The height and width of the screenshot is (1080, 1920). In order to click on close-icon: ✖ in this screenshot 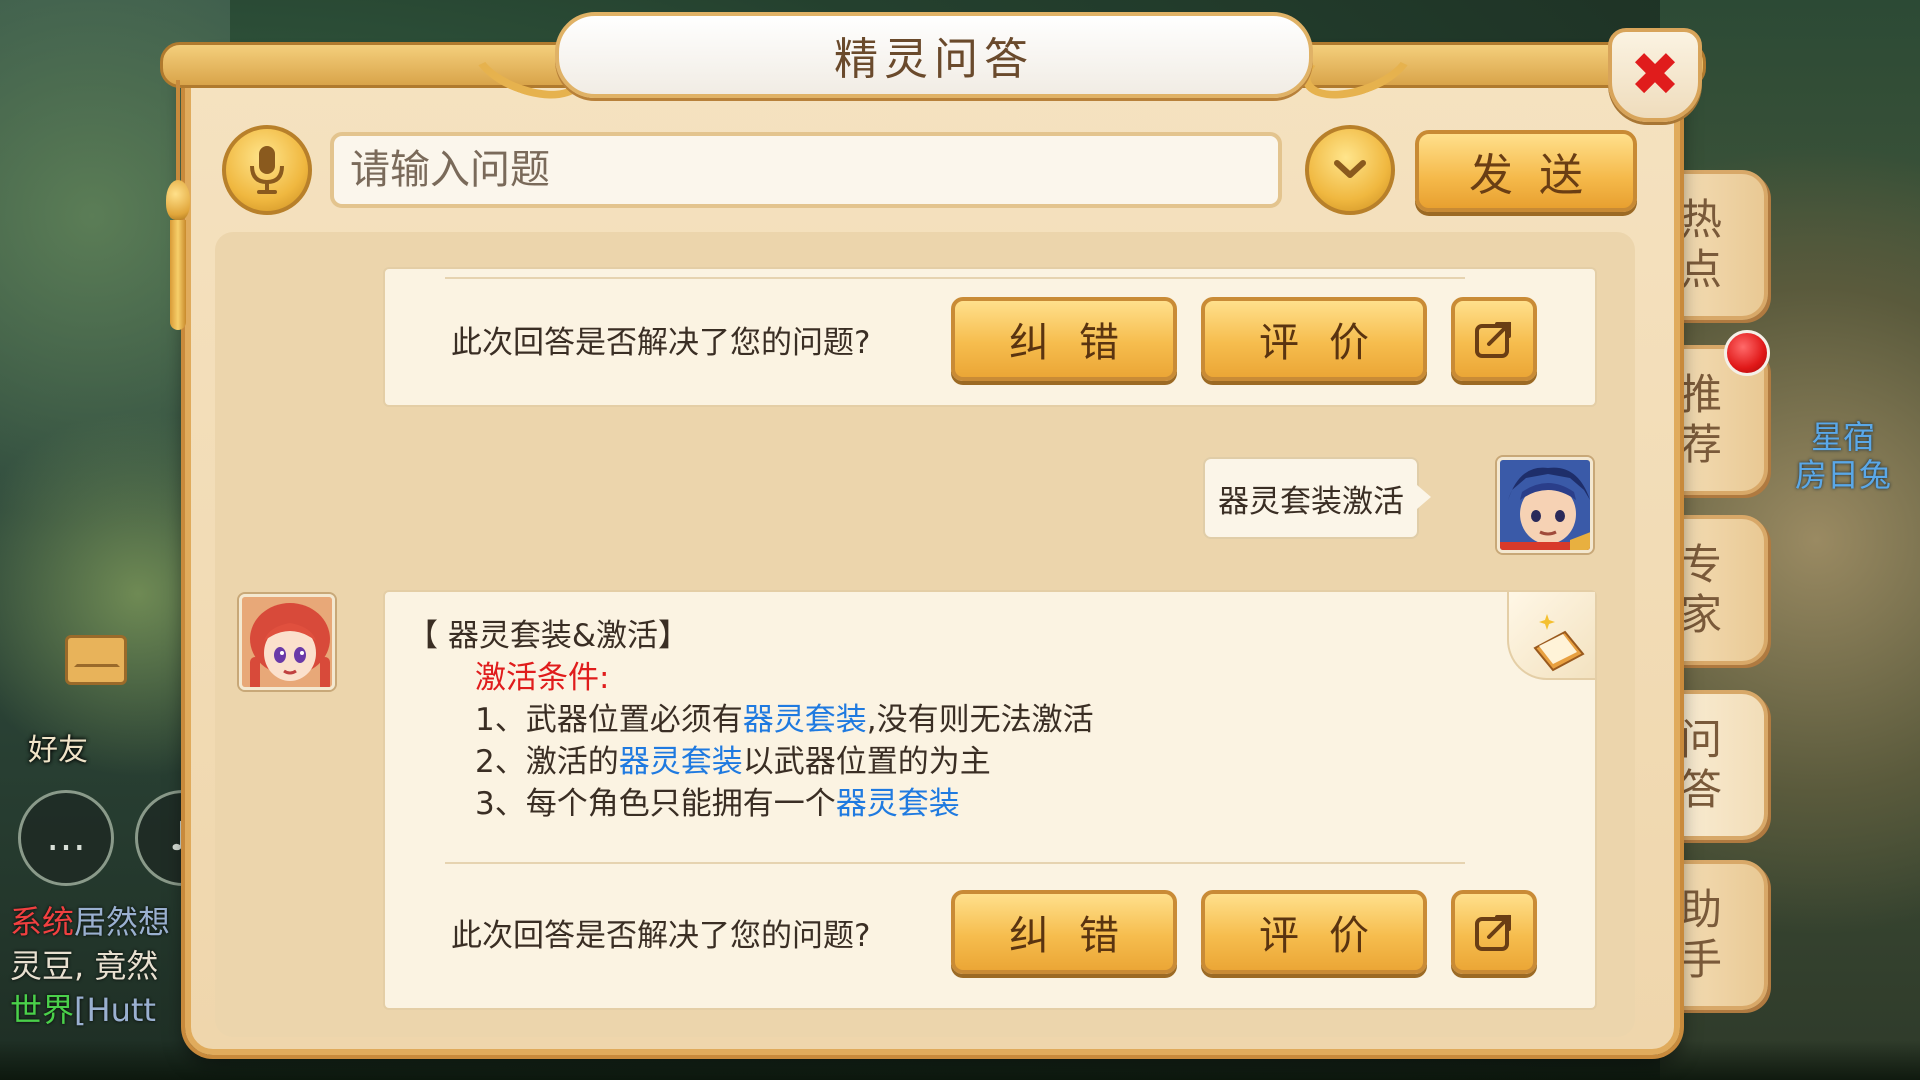, I will do `click(1655, 75)`.